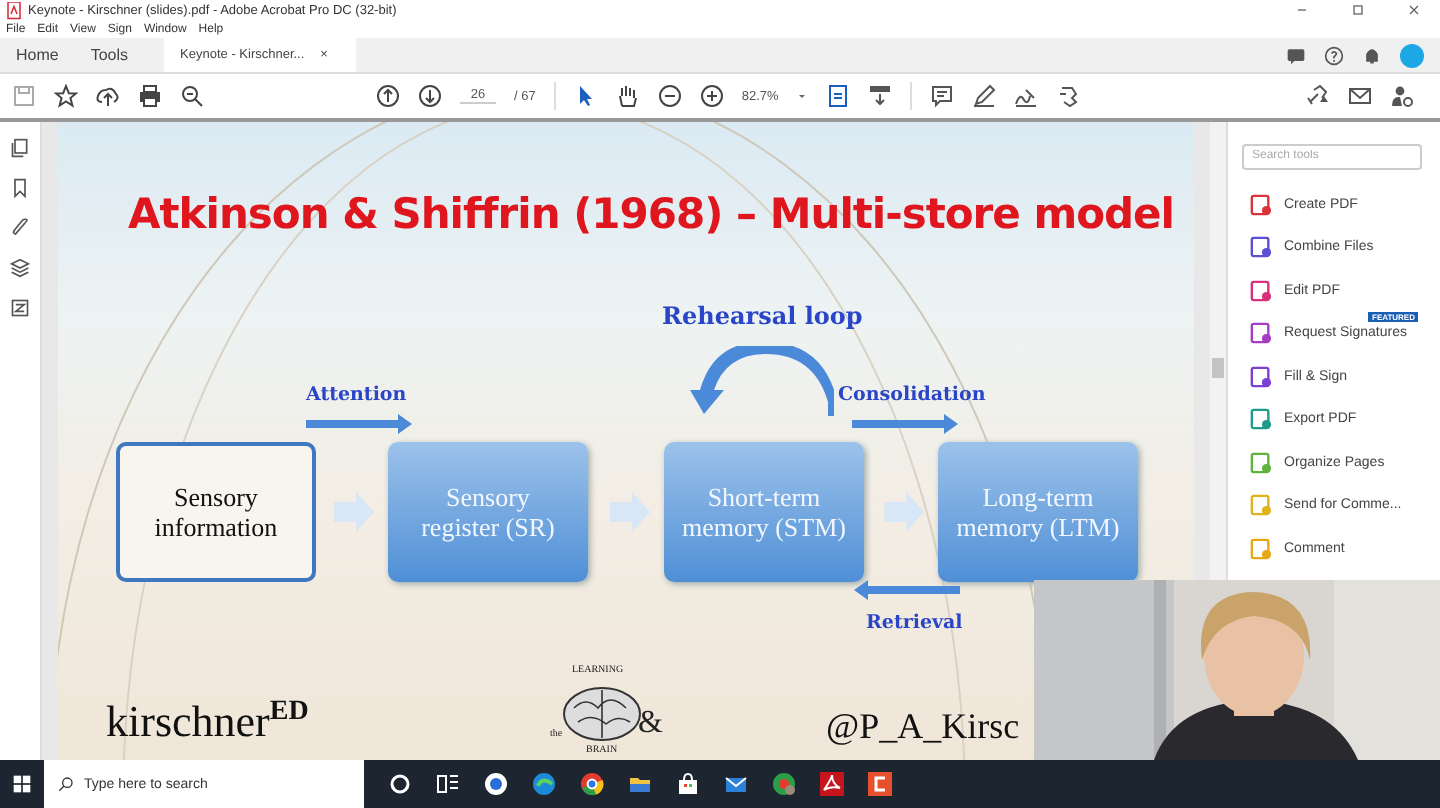 Image resolution: width=1440 pixels, height=808 pixels. What do you see at coordinates (1402, 96) in the screenshot?
I see `user-settings-icon` at bounding box center [1402, 96].